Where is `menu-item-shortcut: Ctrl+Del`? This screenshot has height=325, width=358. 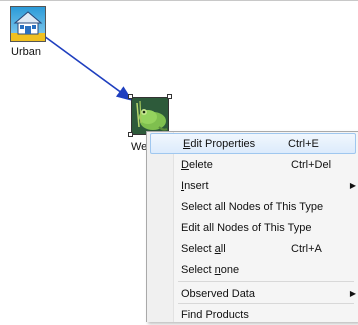
menu-item-shortcut: Ctrl+Del is located at coordinates (311, 164).